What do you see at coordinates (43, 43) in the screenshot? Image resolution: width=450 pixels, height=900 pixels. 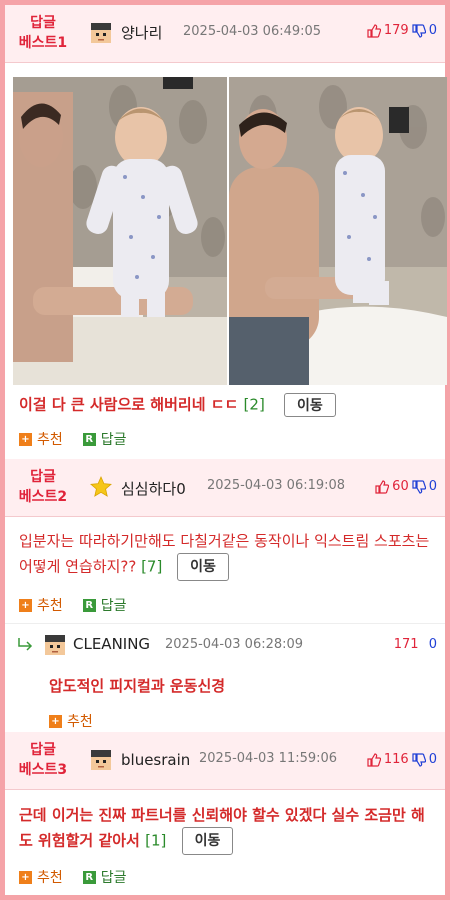 I see `badge-line2: 베스트1` at bounding box center [43, 43].